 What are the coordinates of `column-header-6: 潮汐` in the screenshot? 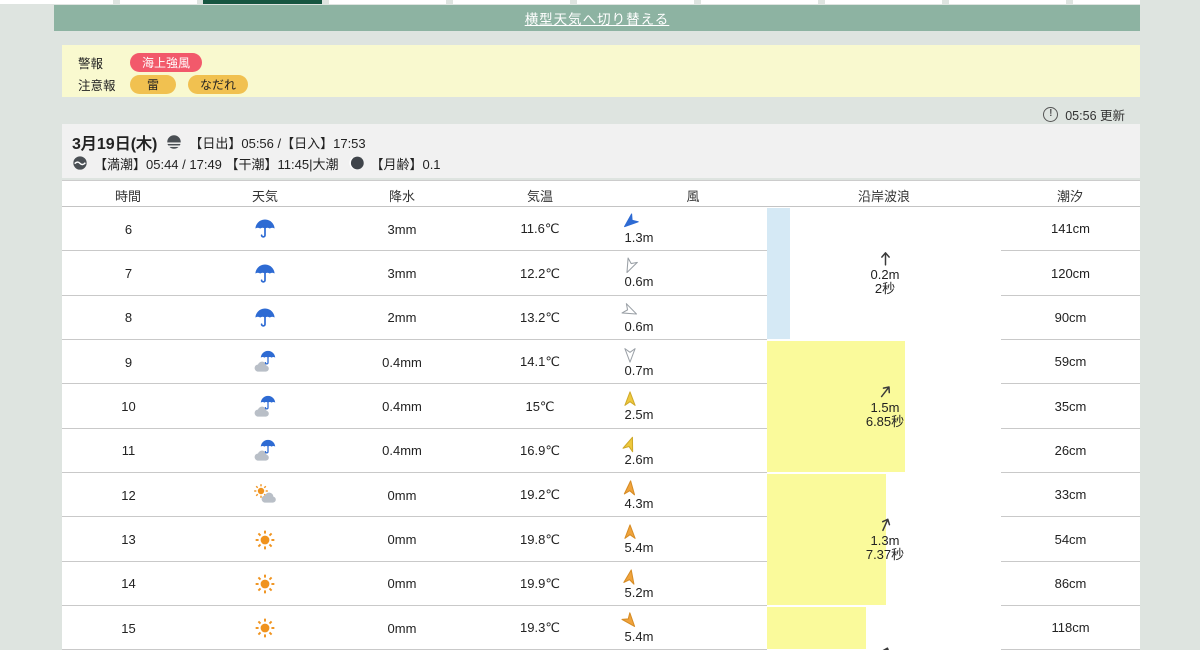 It's located at (1070, 196).